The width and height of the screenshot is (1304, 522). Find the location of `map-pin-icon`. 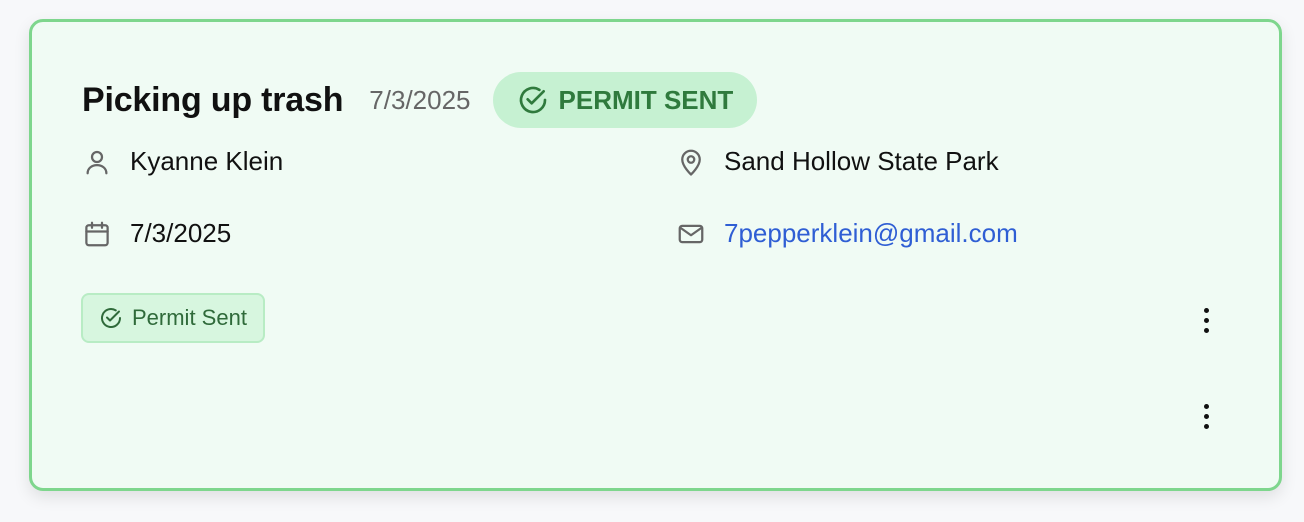

map-pin-icon is located at coordinates (691, 162).